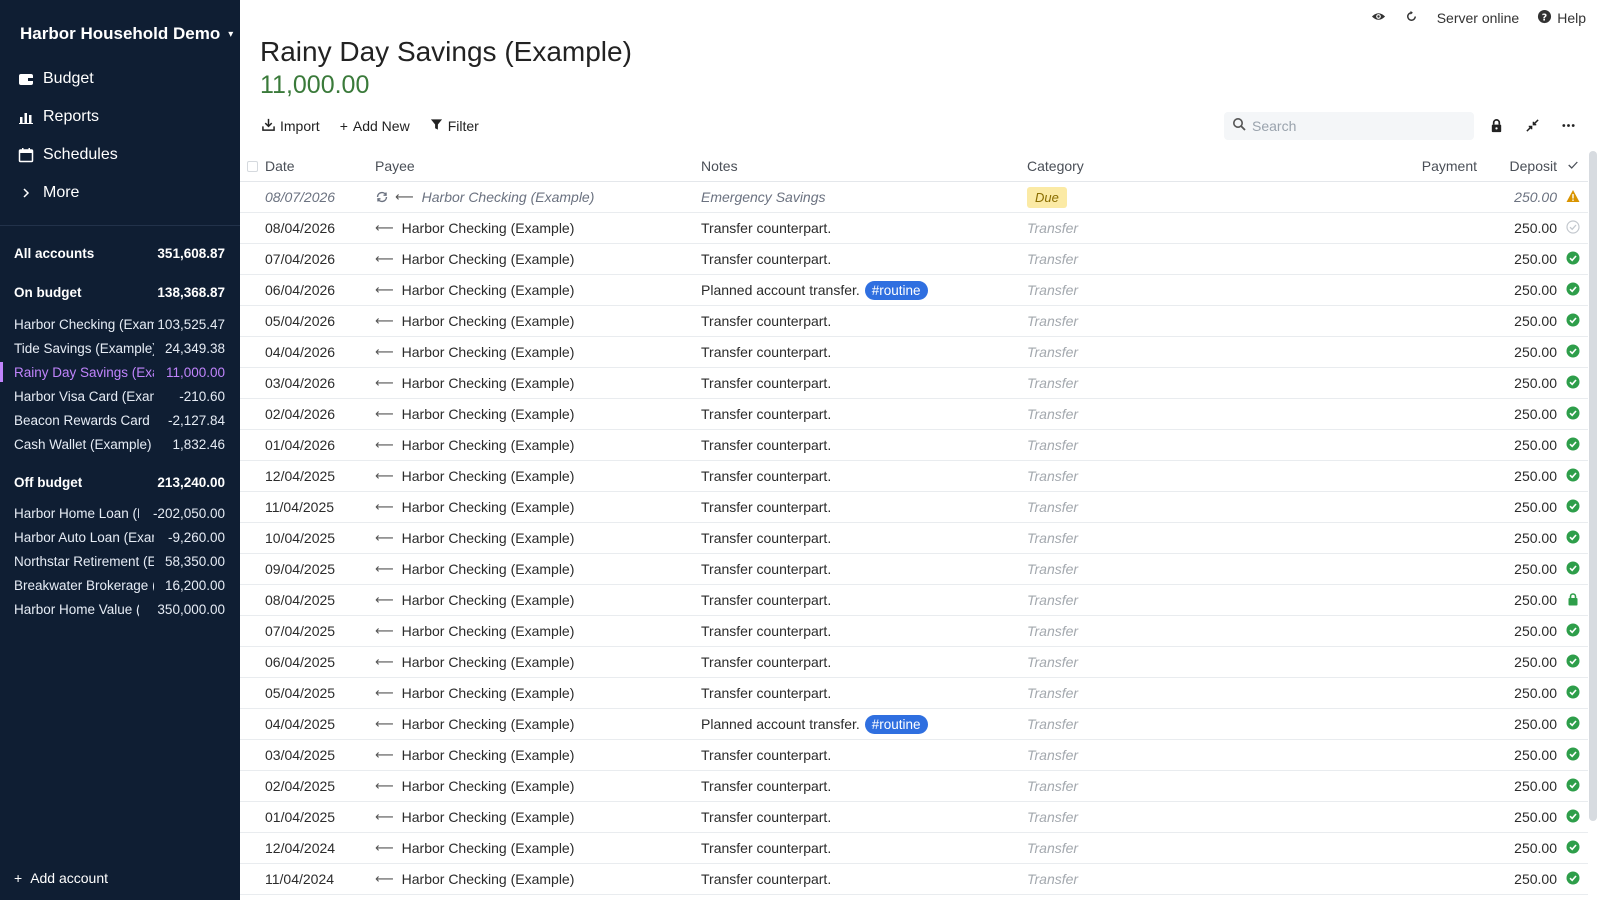  What do you see at coordinates (320, 228) in the screenshot?
I see `date-cell: 08/04/2026` at bounding box center [320, 228].